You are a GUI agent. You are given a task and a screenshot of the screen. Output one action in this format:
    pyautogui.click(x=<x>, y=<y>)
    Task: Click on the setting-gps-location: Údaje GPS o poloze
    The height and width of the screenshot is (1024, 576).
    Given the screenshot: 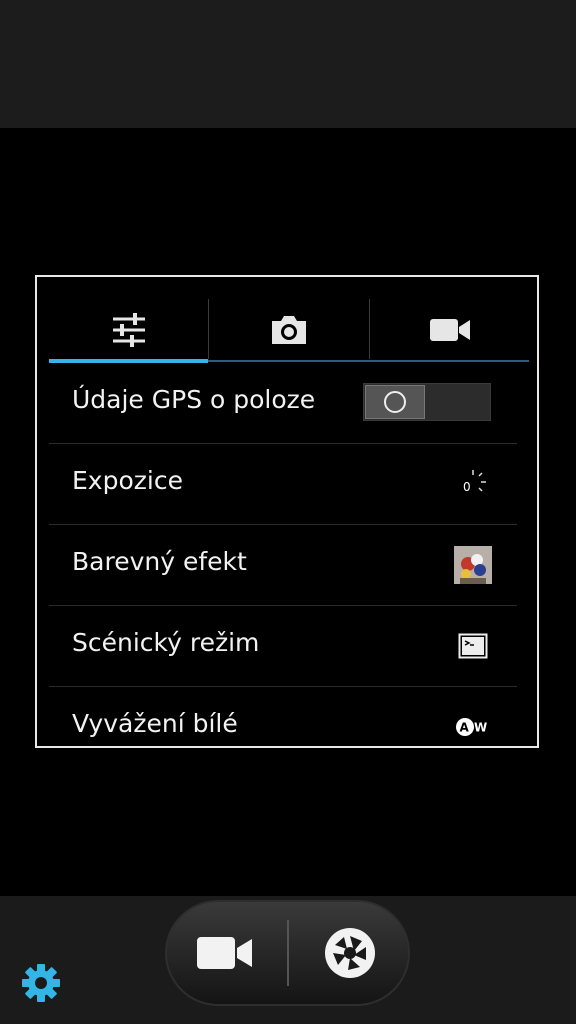 What is the action you would take?
    pyautogui.click(x=283, y=403)
    